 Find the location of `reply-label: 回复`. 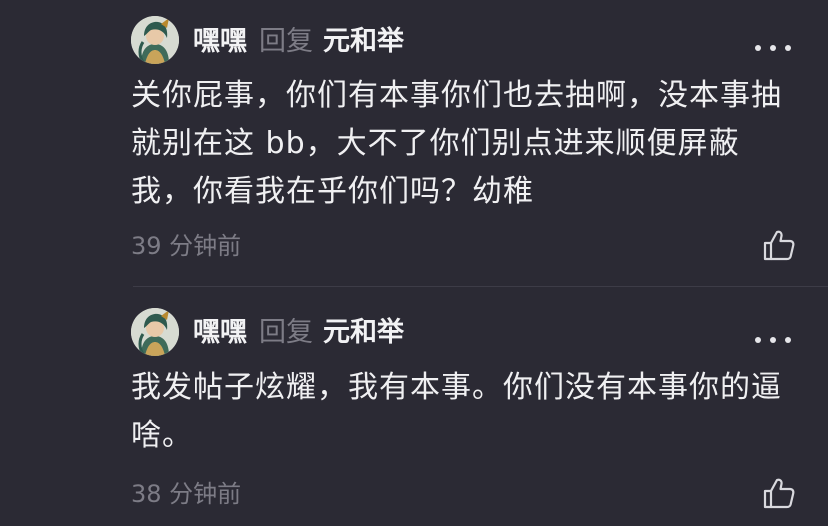

reply-label: 回复 is located at coordinates (286, 332).